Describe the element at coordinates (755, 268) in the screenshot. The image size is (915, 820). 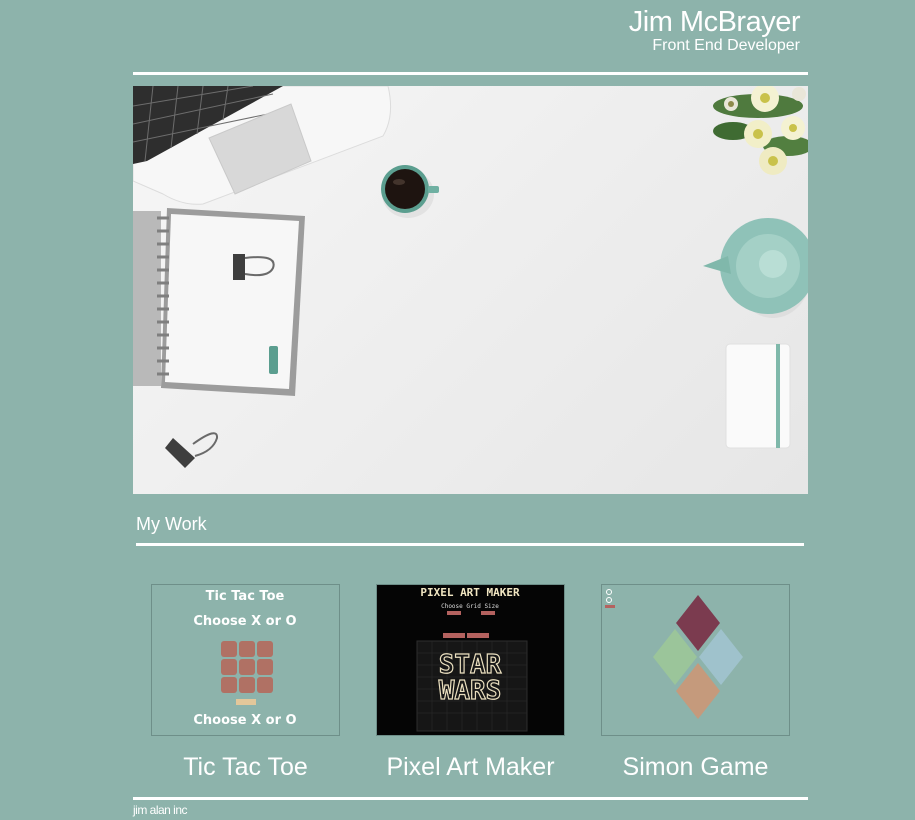
I see `teapot-image` at that location.